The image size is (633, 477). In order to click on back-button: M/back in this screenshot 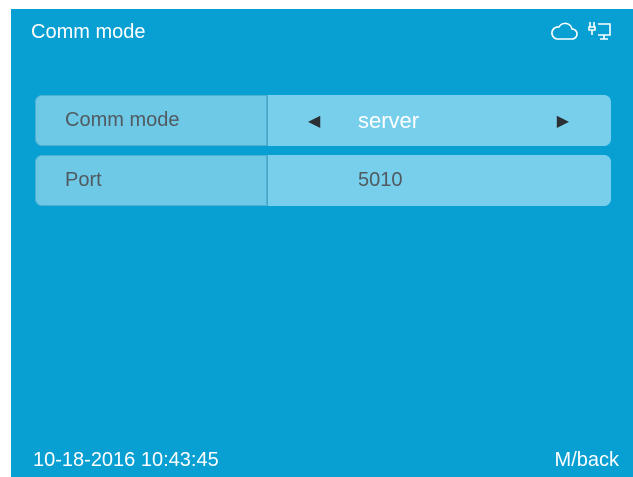, I will do `click(587, 460)`.